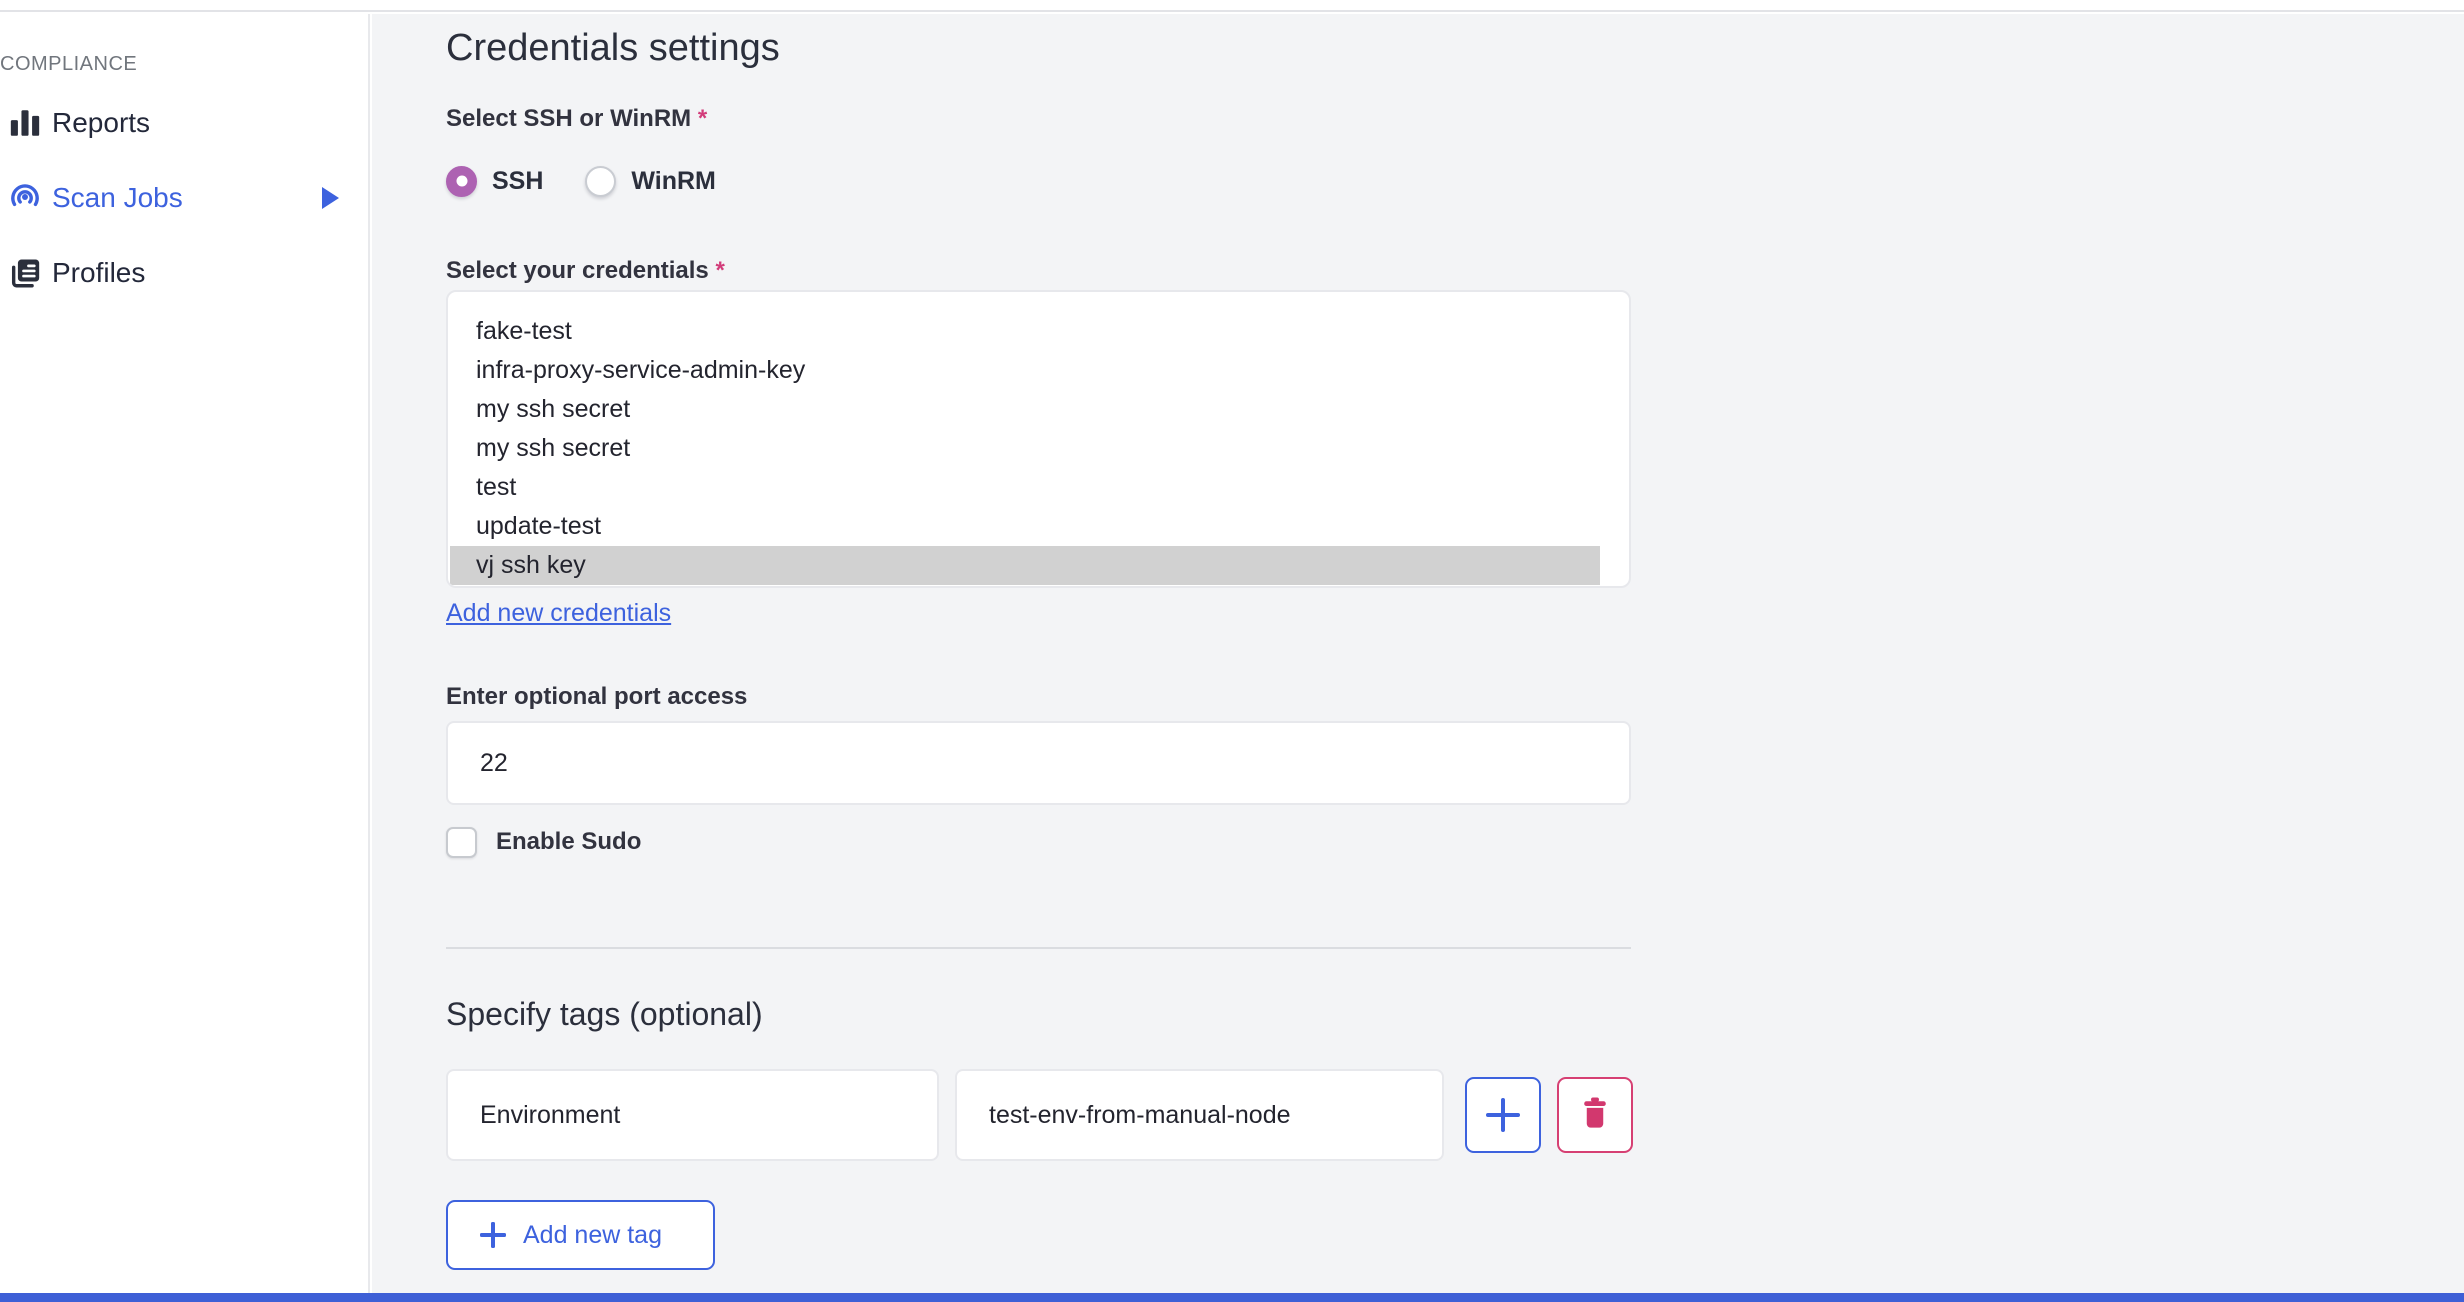 Image resolution: width=2464 pixels, height=1302 pixels. I want to click on protocol-field-label: Select SSH or WinRM *, so click(577, 118).